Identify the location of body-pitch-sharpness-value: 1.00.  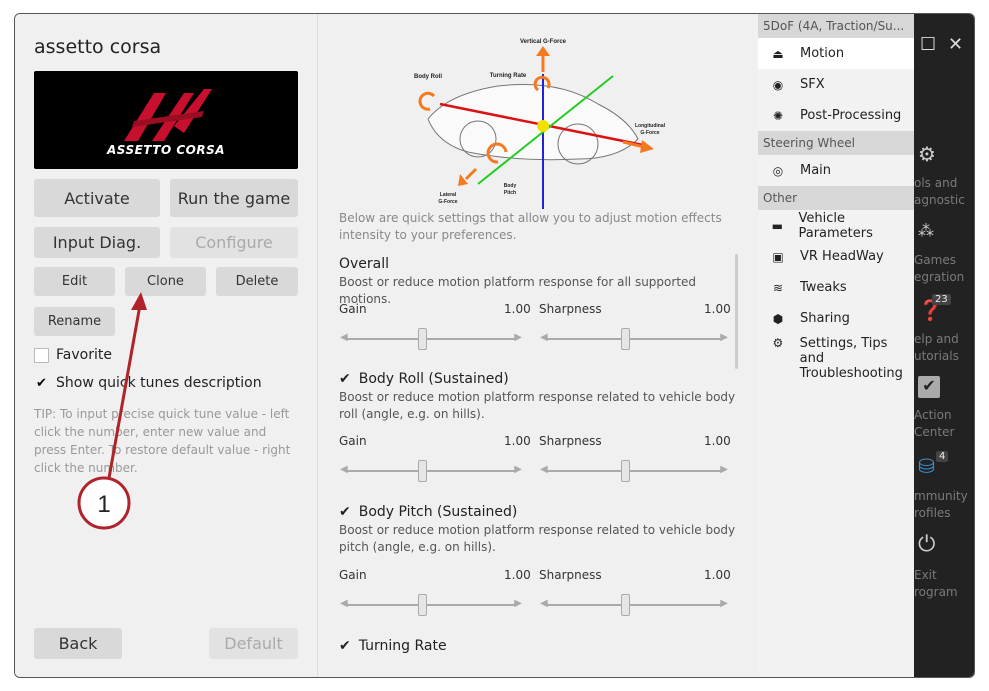
(717, 575).